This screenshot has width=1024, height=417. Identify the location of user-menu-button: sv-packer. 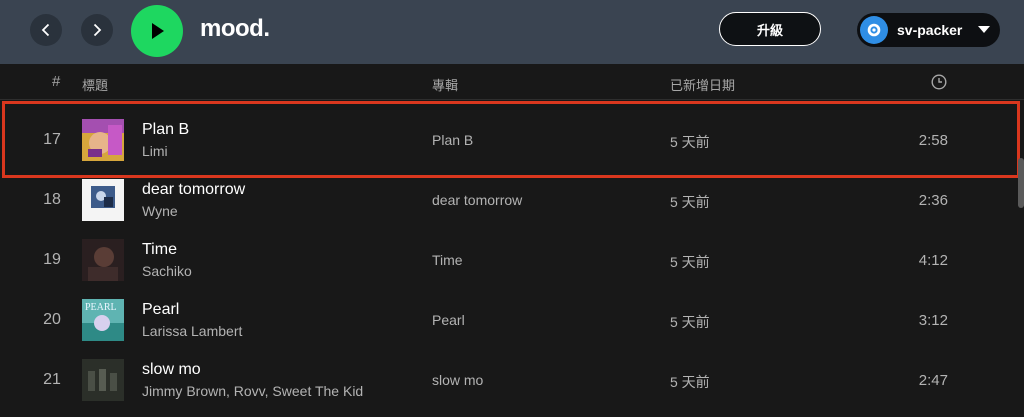
(928, 30).